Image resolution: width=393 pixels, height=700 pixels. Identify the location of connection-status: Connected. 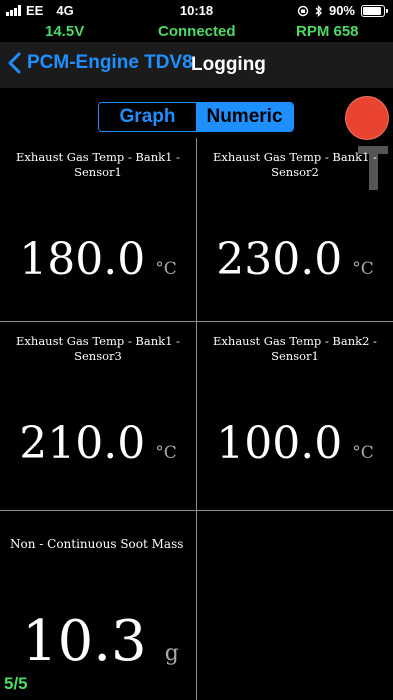
(197, 31).